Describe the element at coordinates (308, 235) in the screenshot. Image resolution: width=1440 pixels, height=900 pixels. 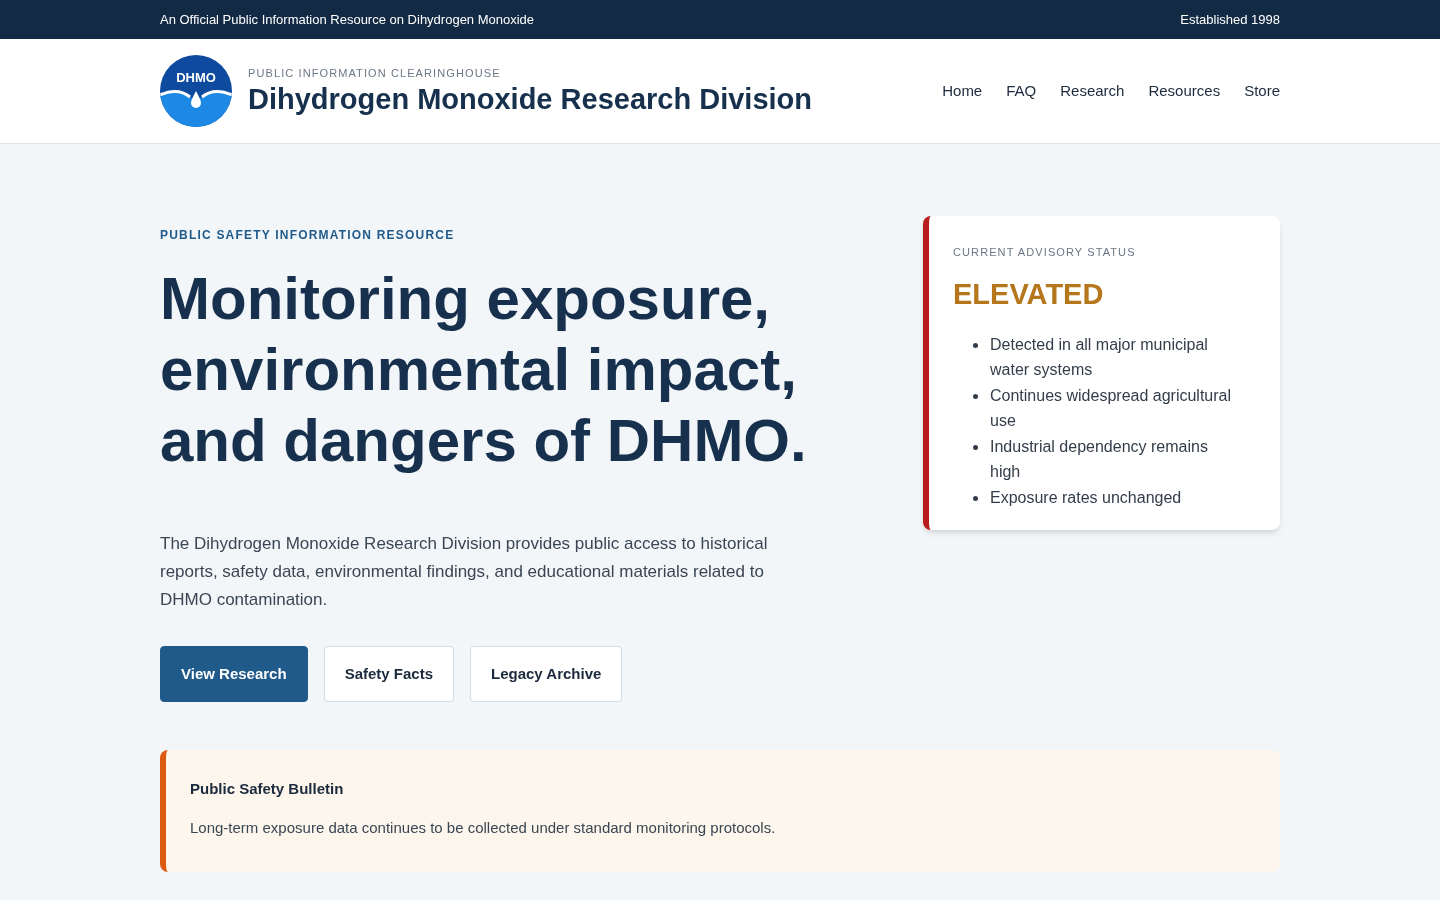
I see `hero-eyebrow: PUBLIC SAFETY INFORMATION RESOURCE` at that location.